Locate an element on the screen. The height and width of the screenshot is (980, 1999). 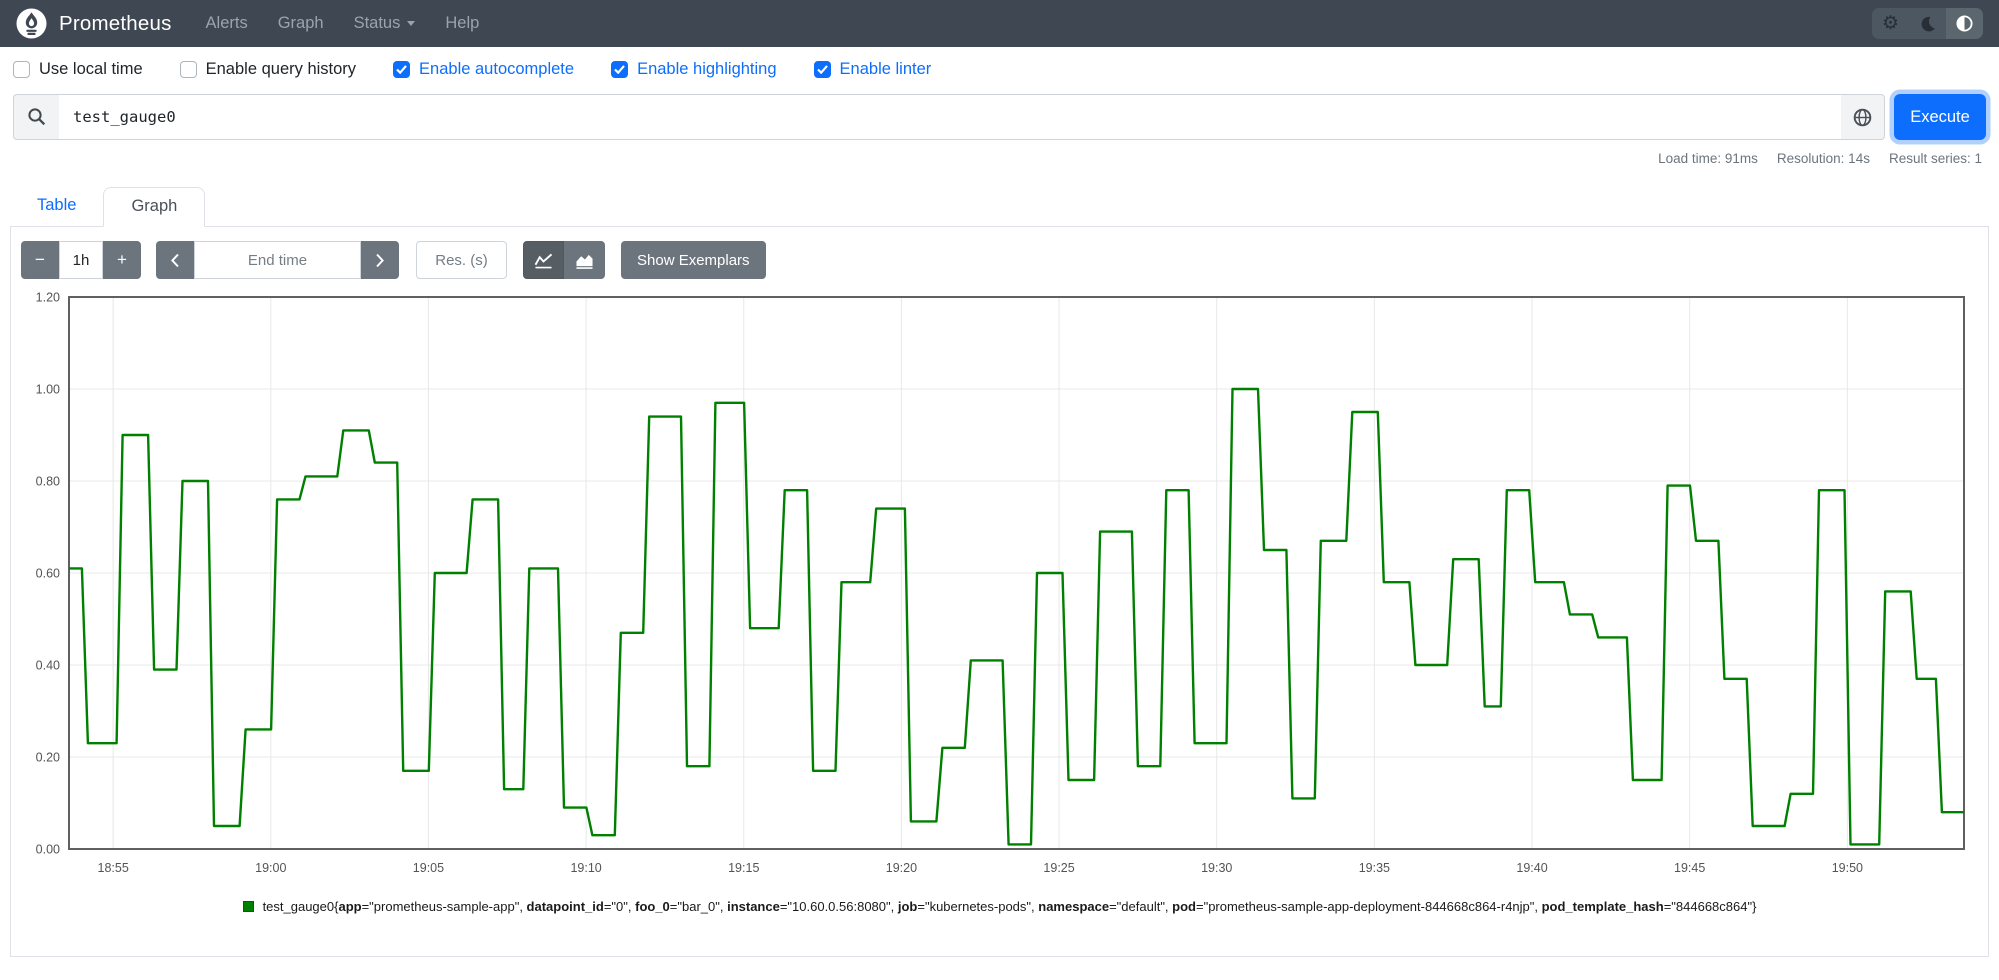
tab-table: Table is located at coordinates (56, 206).